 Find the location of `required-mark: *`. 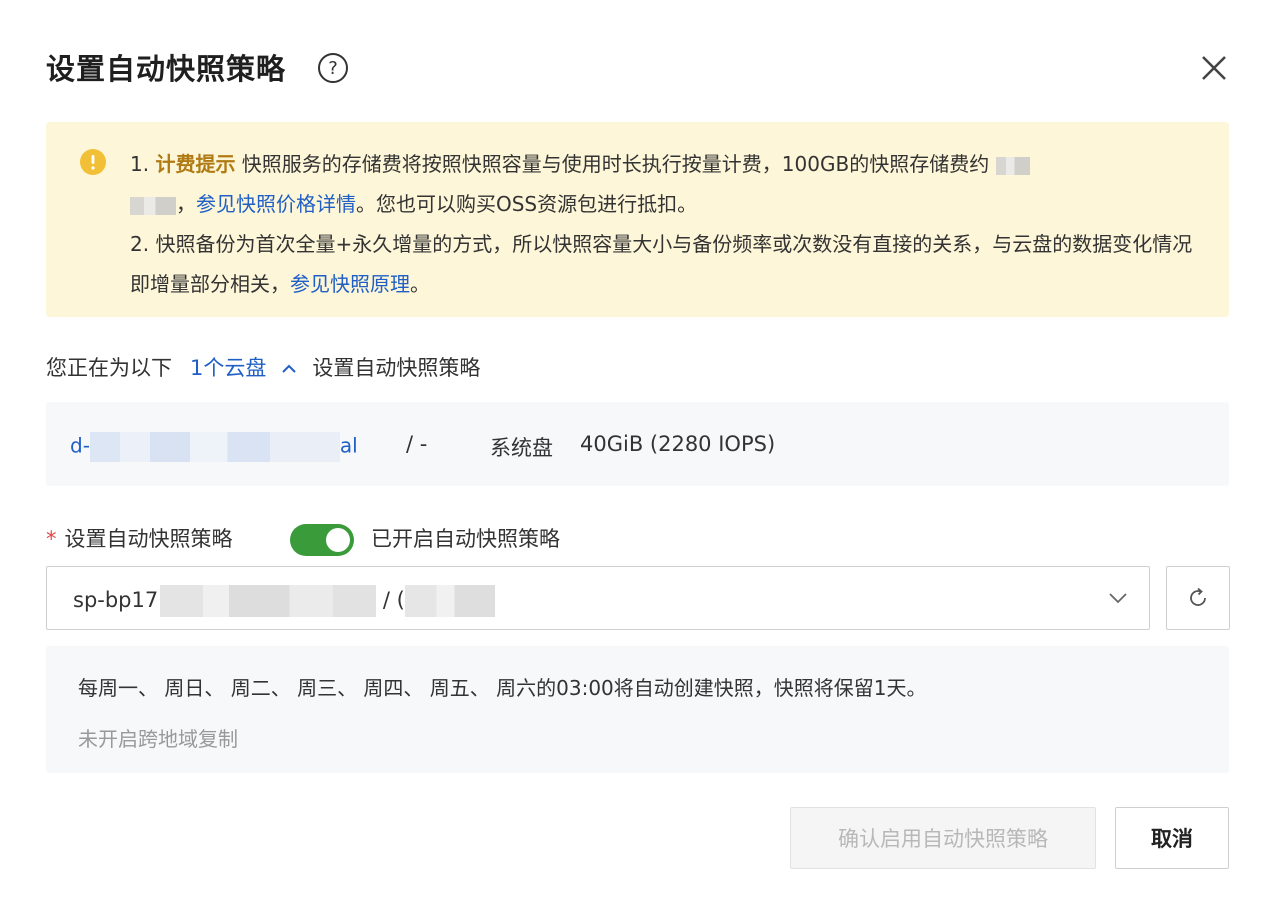

required-mark: * is located at coordinates (51, 539).